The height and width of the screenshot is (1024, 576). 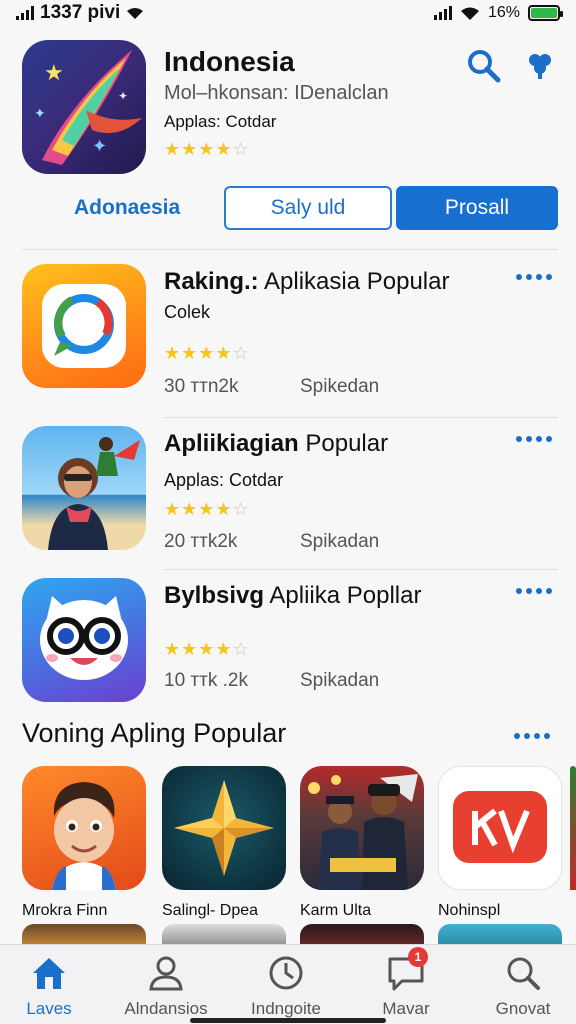 I want to click on pin-button, so click(x=540, y=65).